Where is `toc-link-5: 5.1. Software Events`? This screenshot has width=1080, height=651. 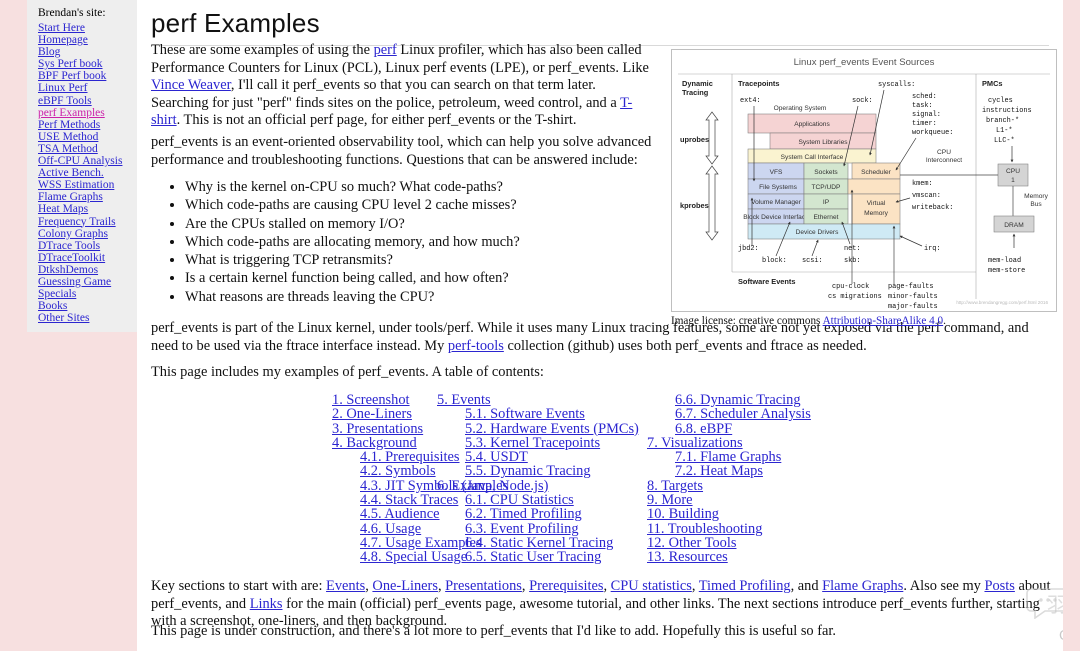
toc-link-5: 5.1. Software Events is located at coordinates (544, 414).